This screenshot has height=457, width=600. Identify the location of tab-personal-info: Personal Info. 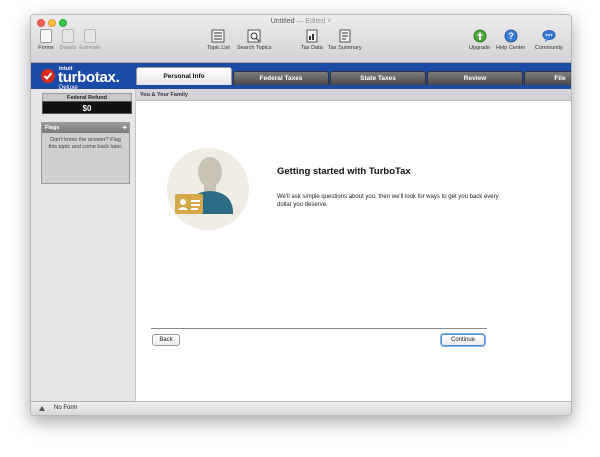
(184, 76).